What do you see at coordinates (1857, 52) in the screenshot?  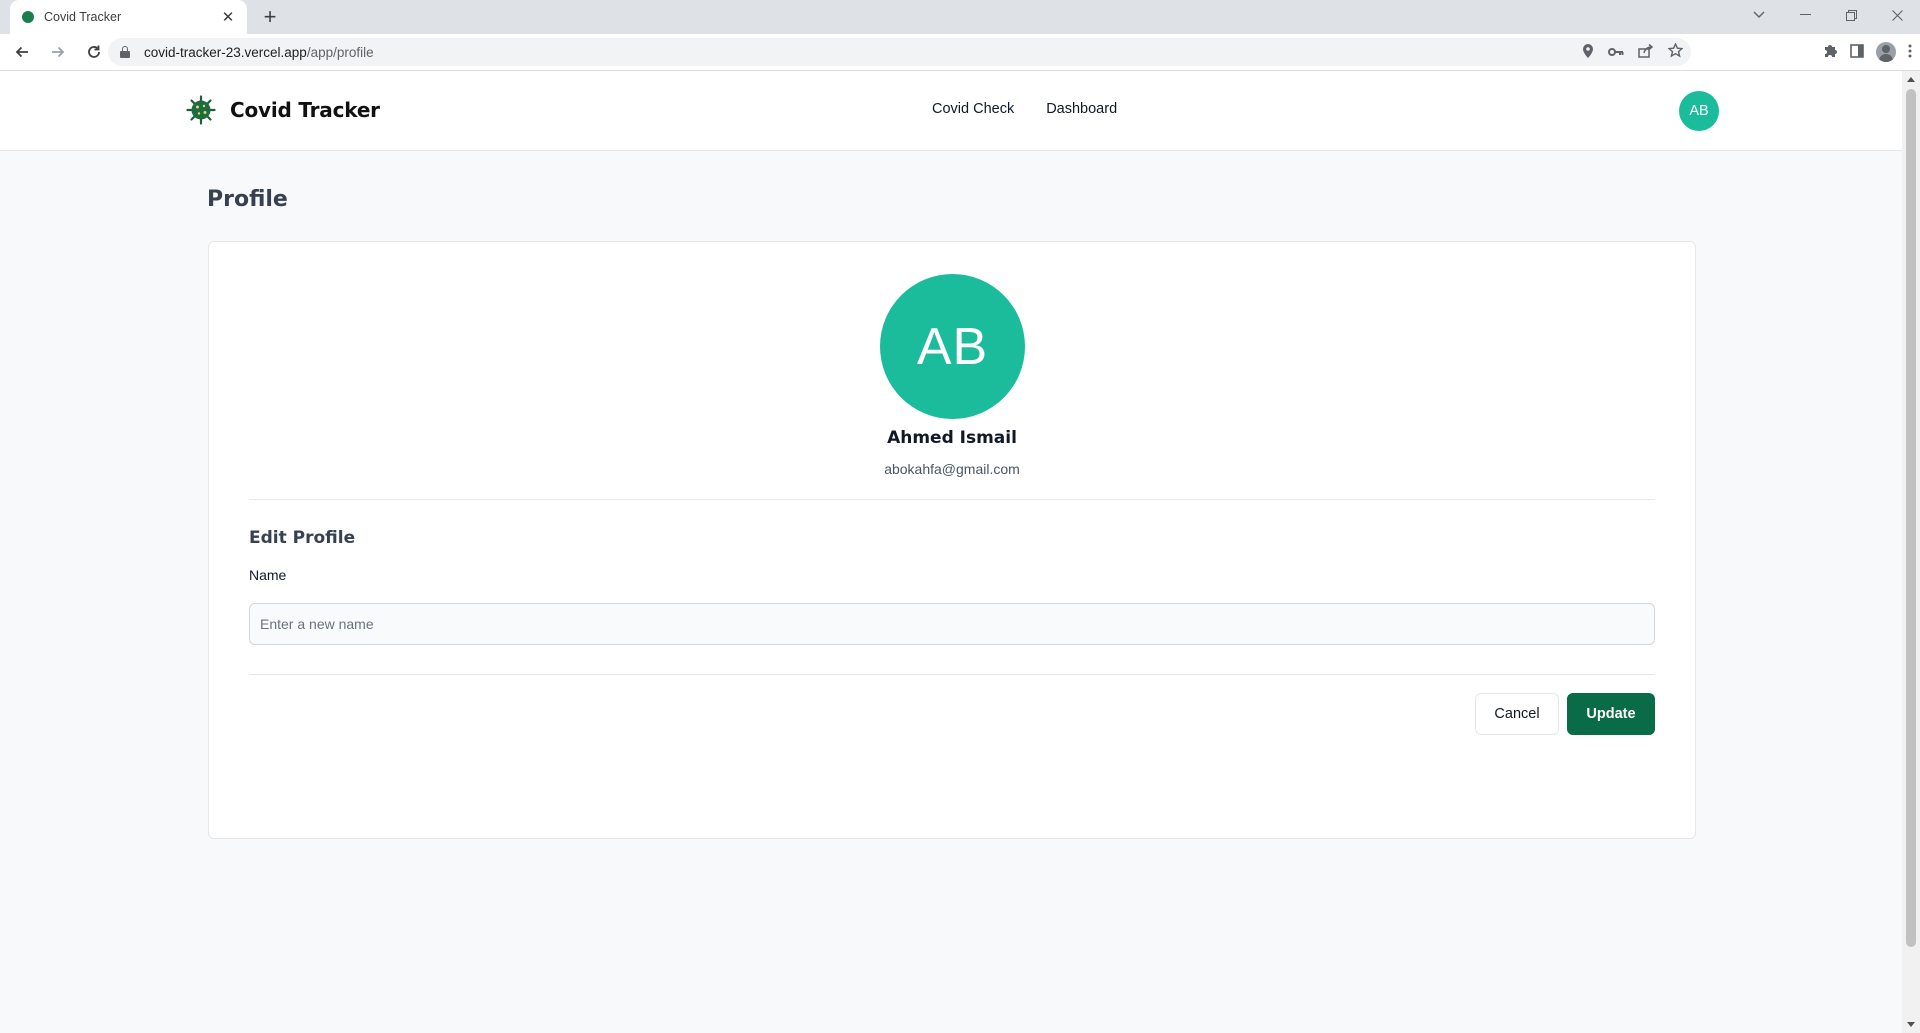 I see `side-panel-icon` at bounding box center [1857, 52].